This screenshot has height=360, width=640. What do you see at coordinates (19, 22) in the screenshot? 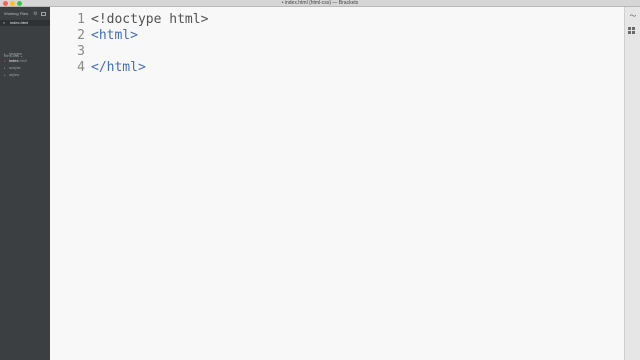
I see `working-file-label: index.html` at bounding box center [19, 22].